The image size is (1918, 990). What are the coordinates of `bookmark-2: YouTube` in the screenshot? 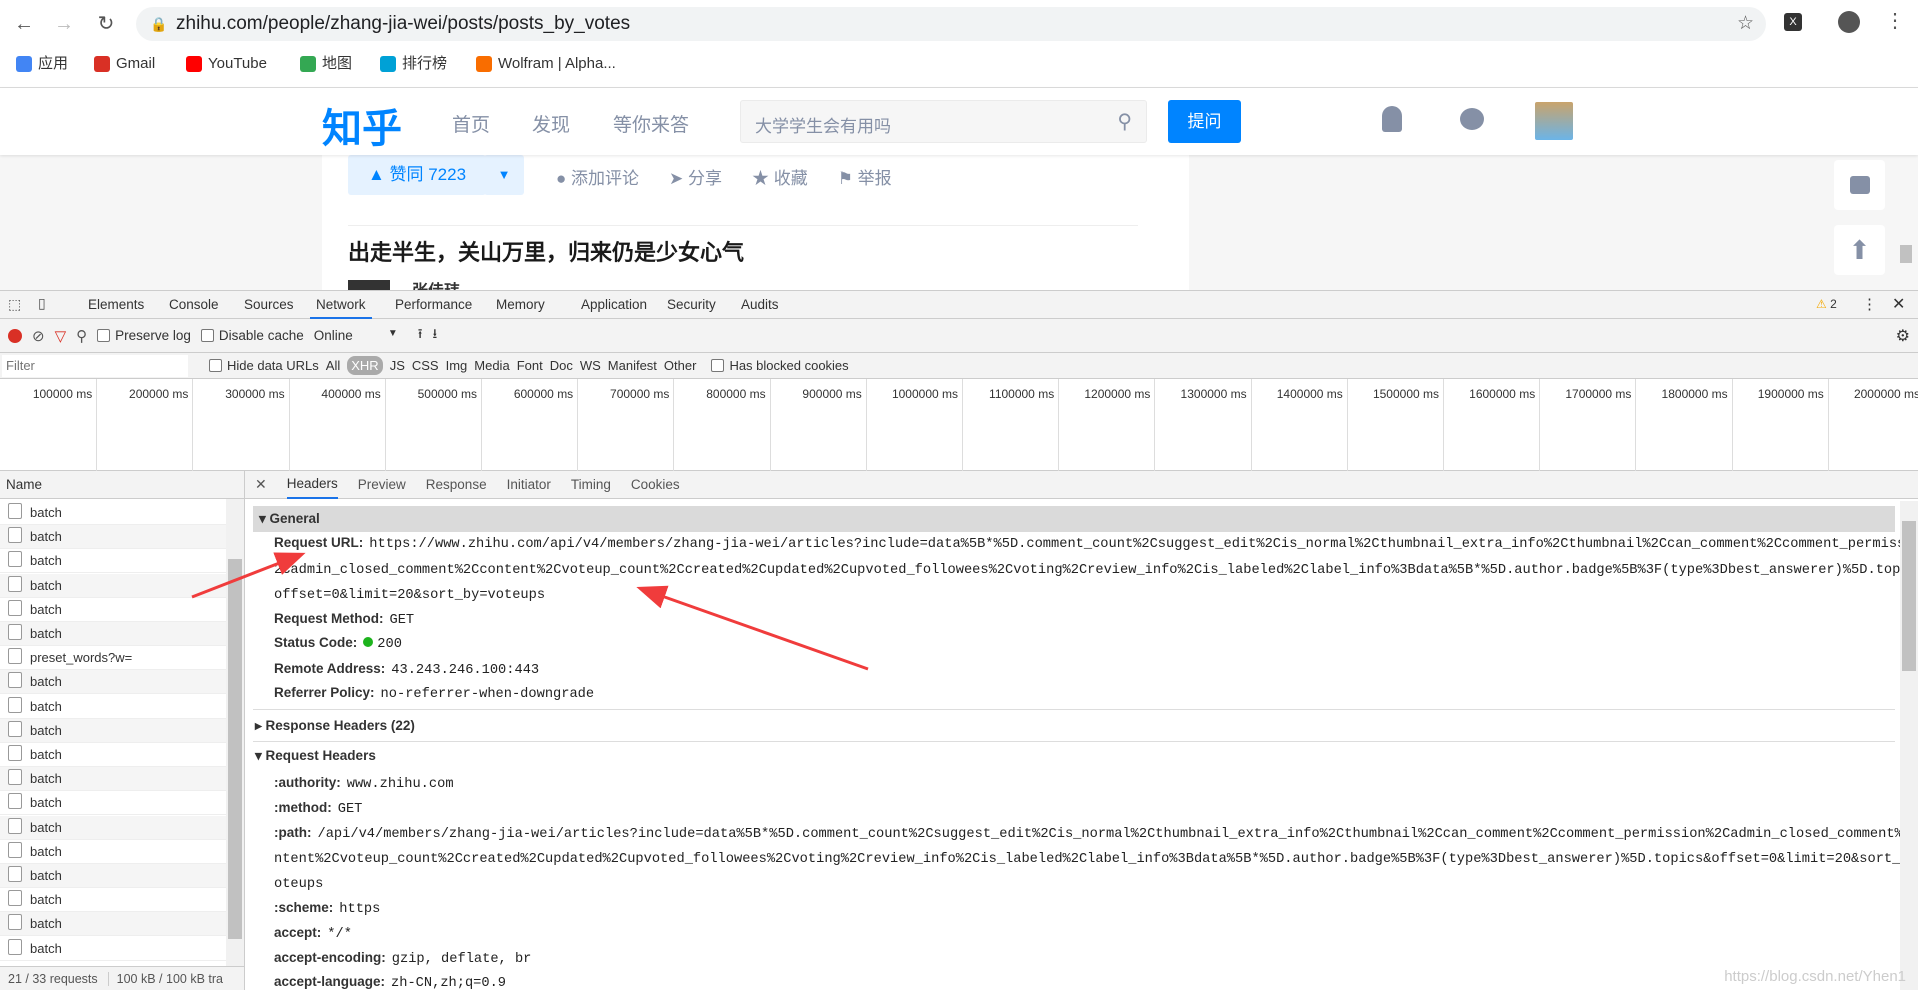 It's located at (226, 64).